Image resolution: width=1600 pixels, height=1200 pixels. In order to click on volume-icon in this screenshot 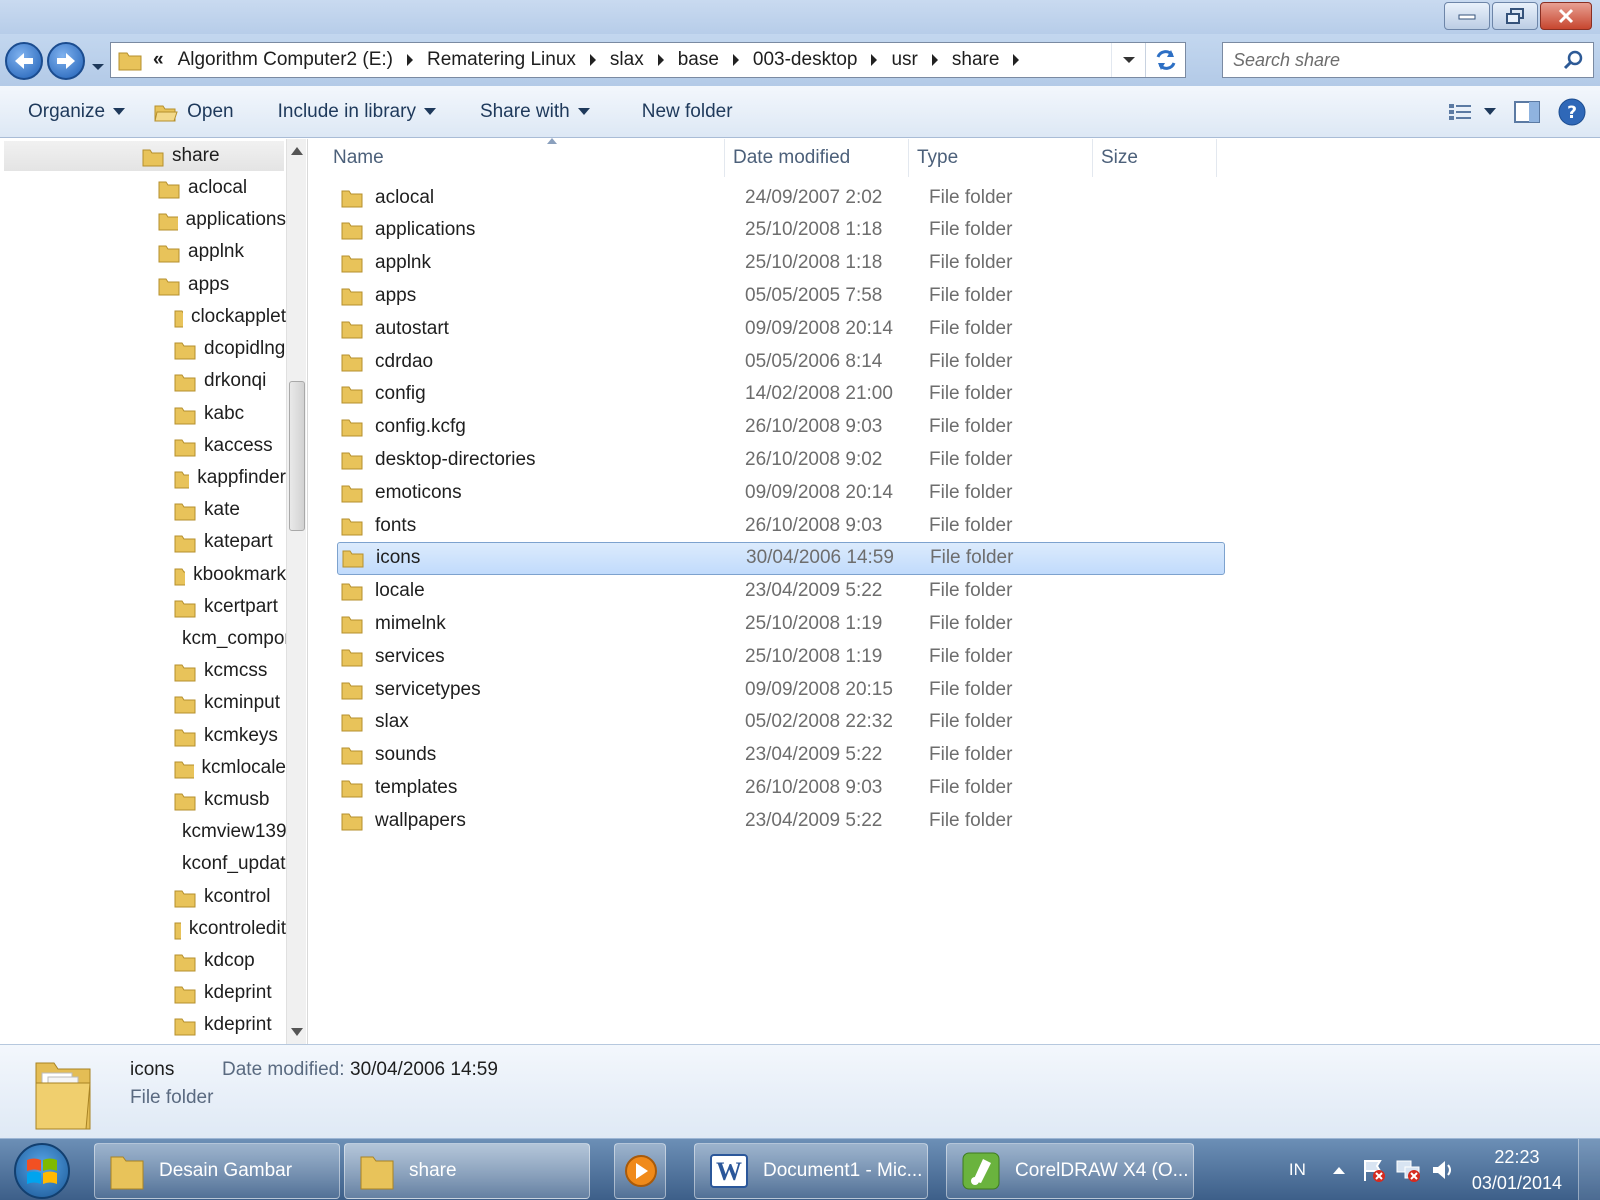, I will do `click(1443, 1170)`.